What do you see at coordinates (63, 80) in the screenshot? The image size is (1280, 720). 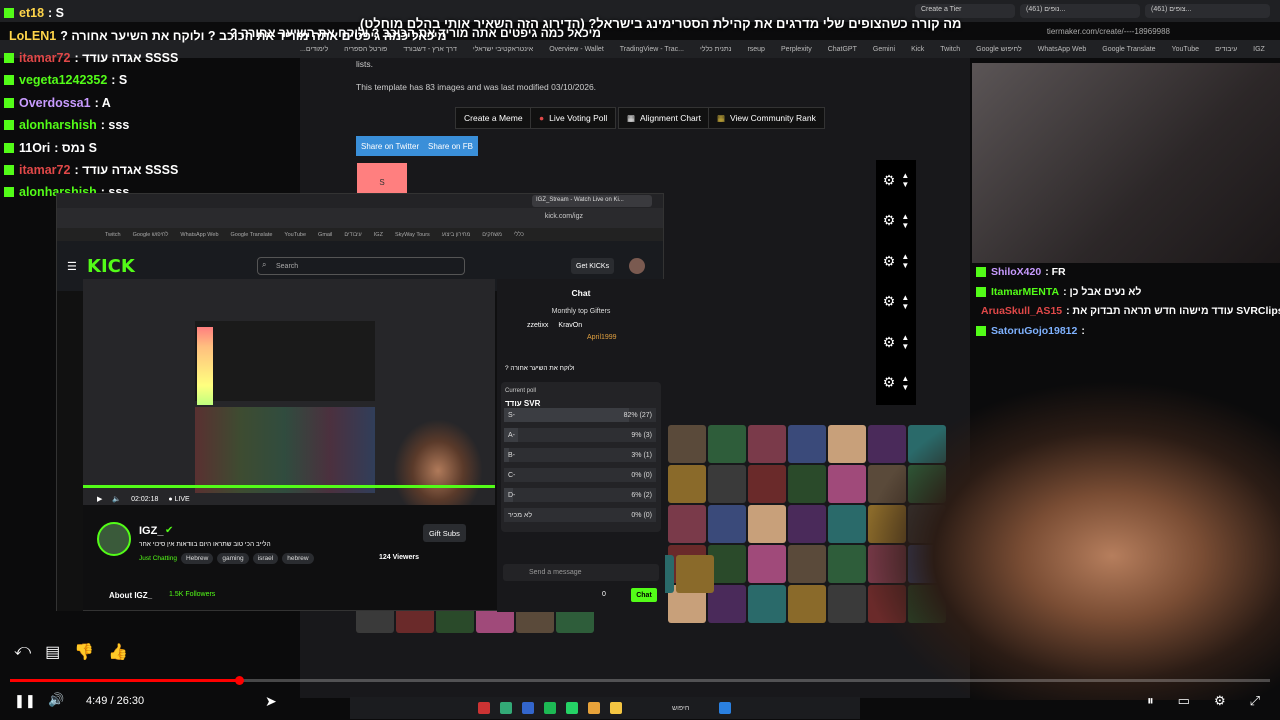 I see `chat-username: vegeta1242352` at bounding box center [63, 80].